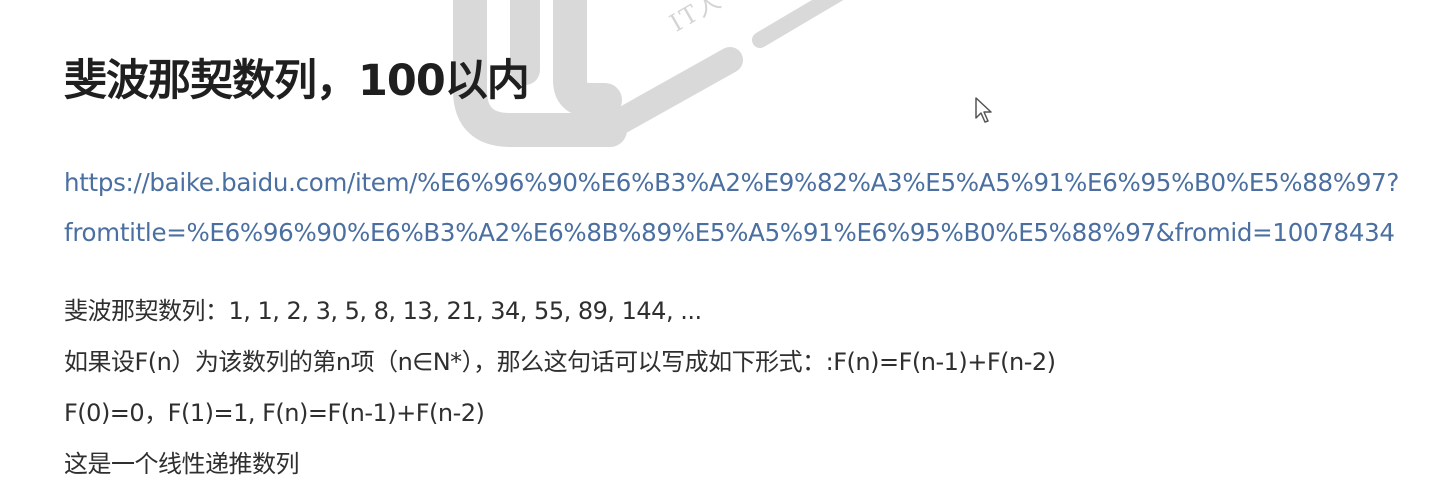  I want to click on watermark-text: IT人, so click(696, 19).